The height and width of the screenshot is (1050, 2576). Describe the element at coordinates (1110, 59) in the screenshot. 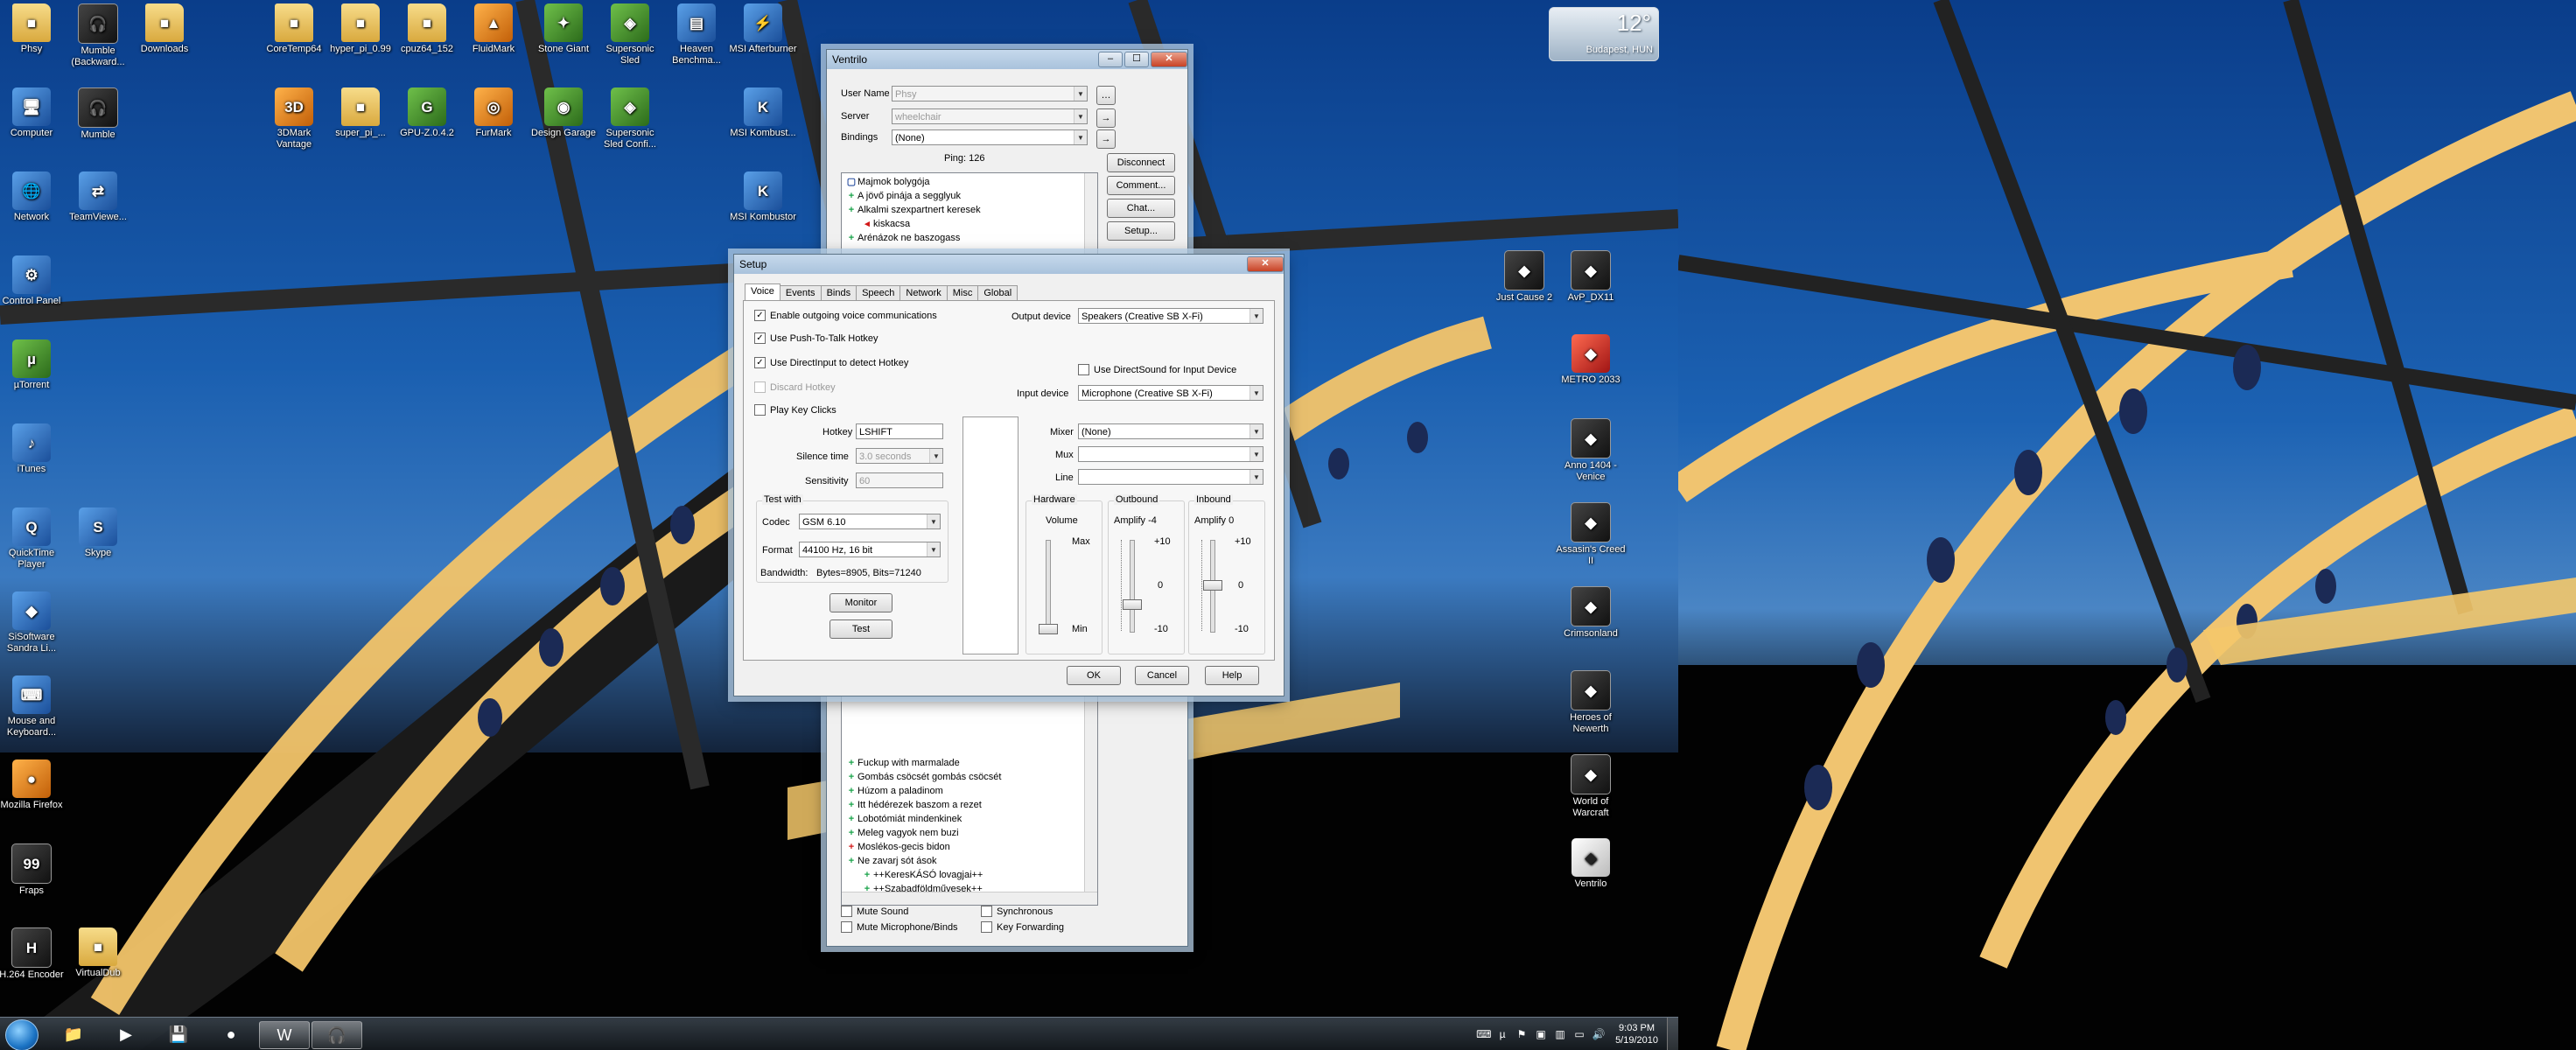

I see `minimize-button: –` at that location.